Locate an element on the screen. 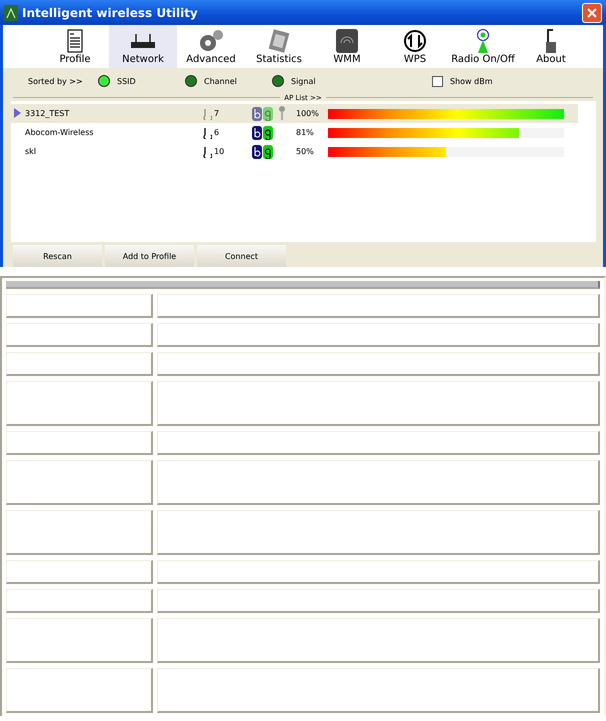 This screenshot has width=606, height=721. sort-option: Signal is located at coordinates (352, 81).